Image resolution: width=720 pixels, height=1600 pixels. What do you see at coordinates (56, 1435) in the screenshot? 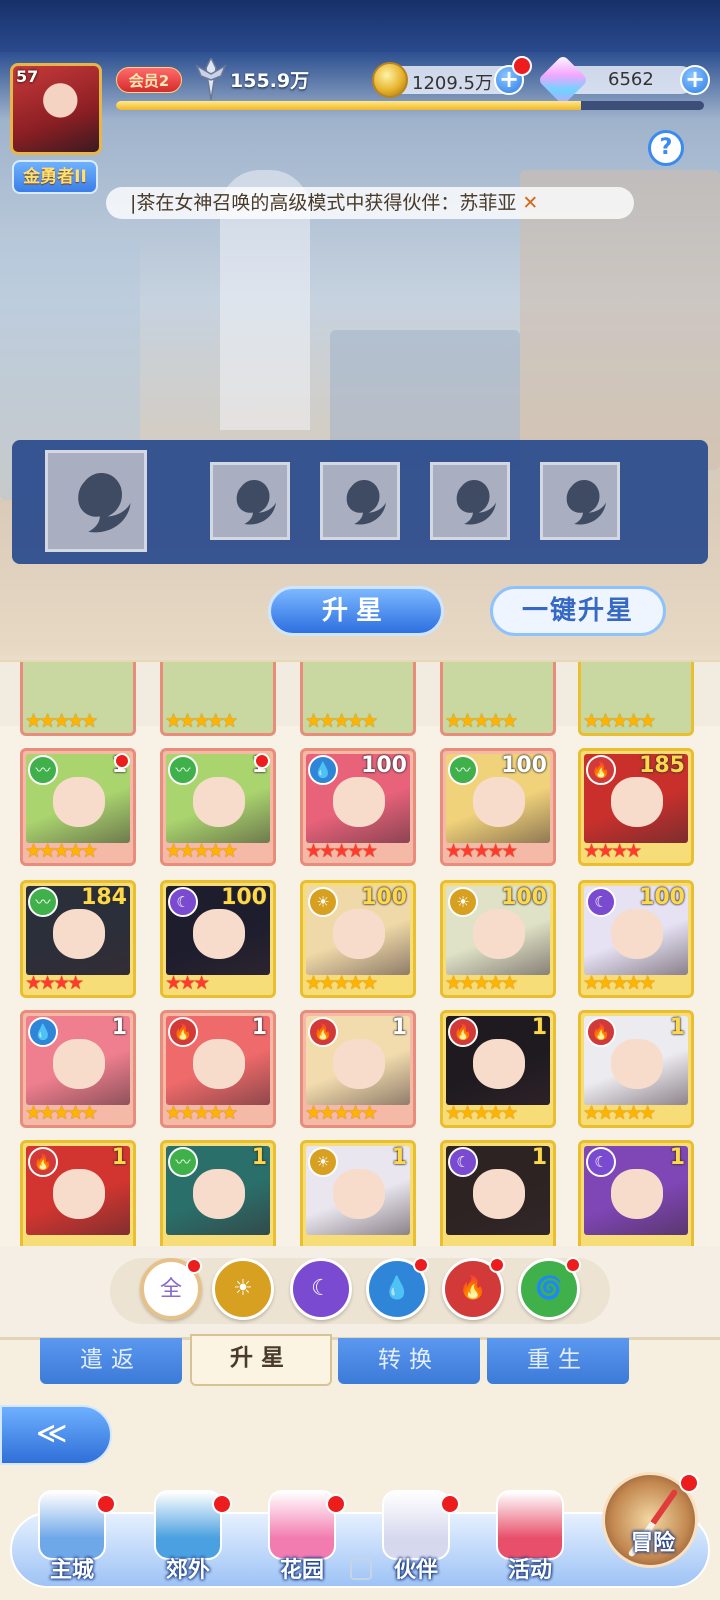
I see `side-menu-toggle: ≪` at bounding box center [56, 1435].